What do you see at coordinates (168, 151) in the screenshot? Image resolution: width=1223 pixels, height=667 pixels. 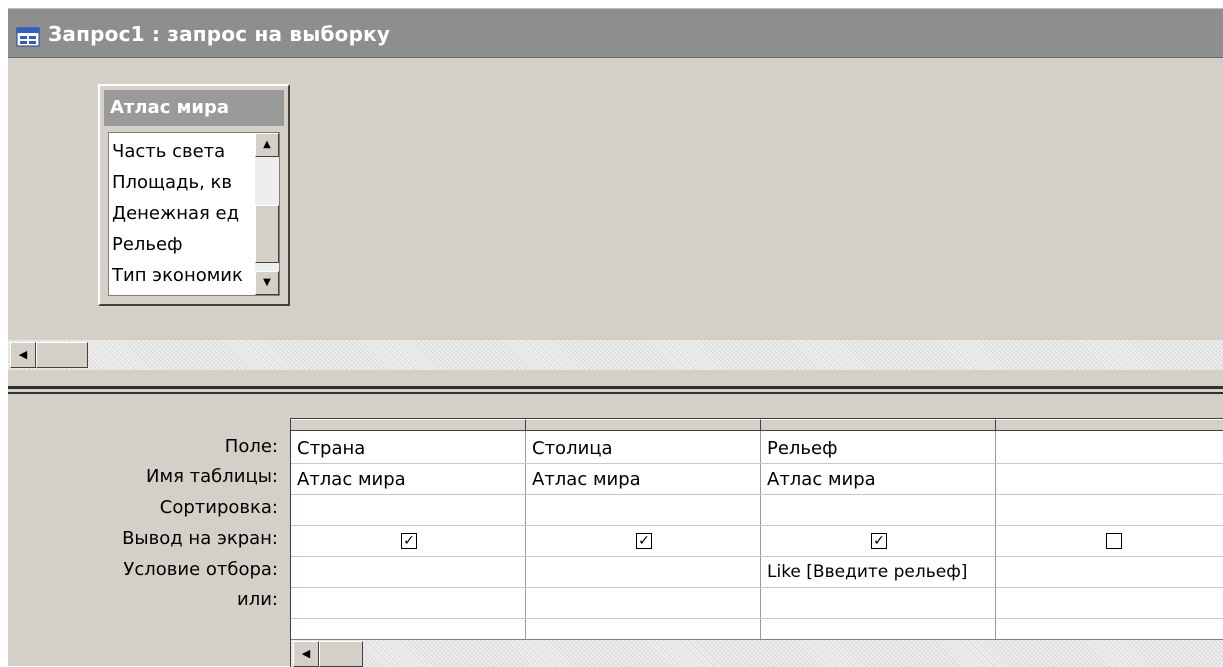 I see `field-list-item: Часть света` at bounding box center [168, 151].